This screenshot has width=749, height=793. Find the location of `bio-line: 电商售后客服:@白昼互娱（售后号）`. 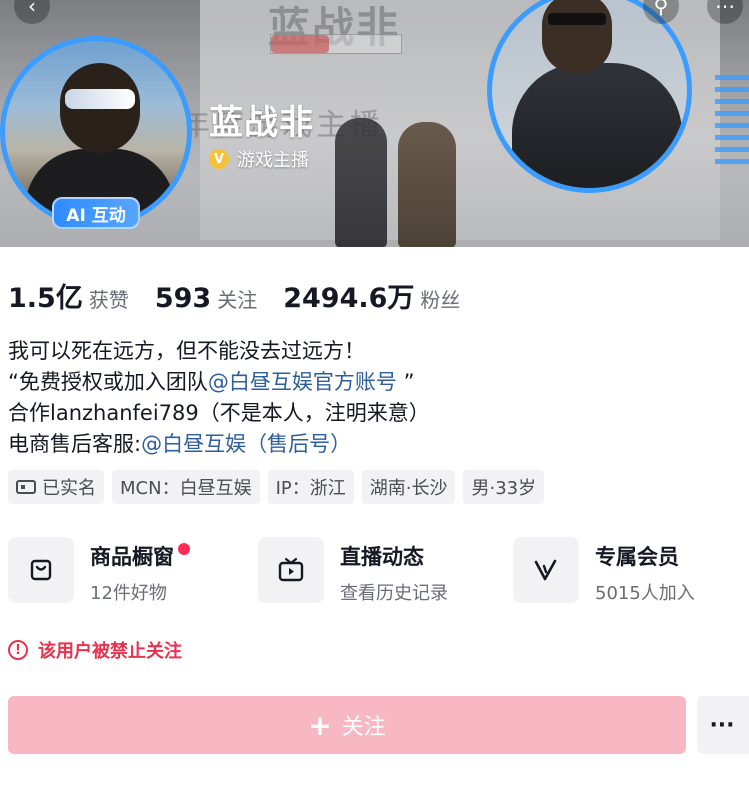

bio-line: 电商售后客服:@白昼互娱（售后号） is located at coordinates (180, 444).